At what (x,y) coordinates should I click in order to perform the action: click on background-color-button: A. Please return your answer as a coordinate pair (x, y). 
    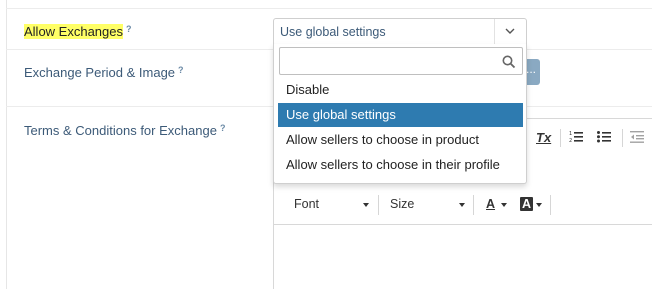
    Looking at the image, I should click on (531, 204).